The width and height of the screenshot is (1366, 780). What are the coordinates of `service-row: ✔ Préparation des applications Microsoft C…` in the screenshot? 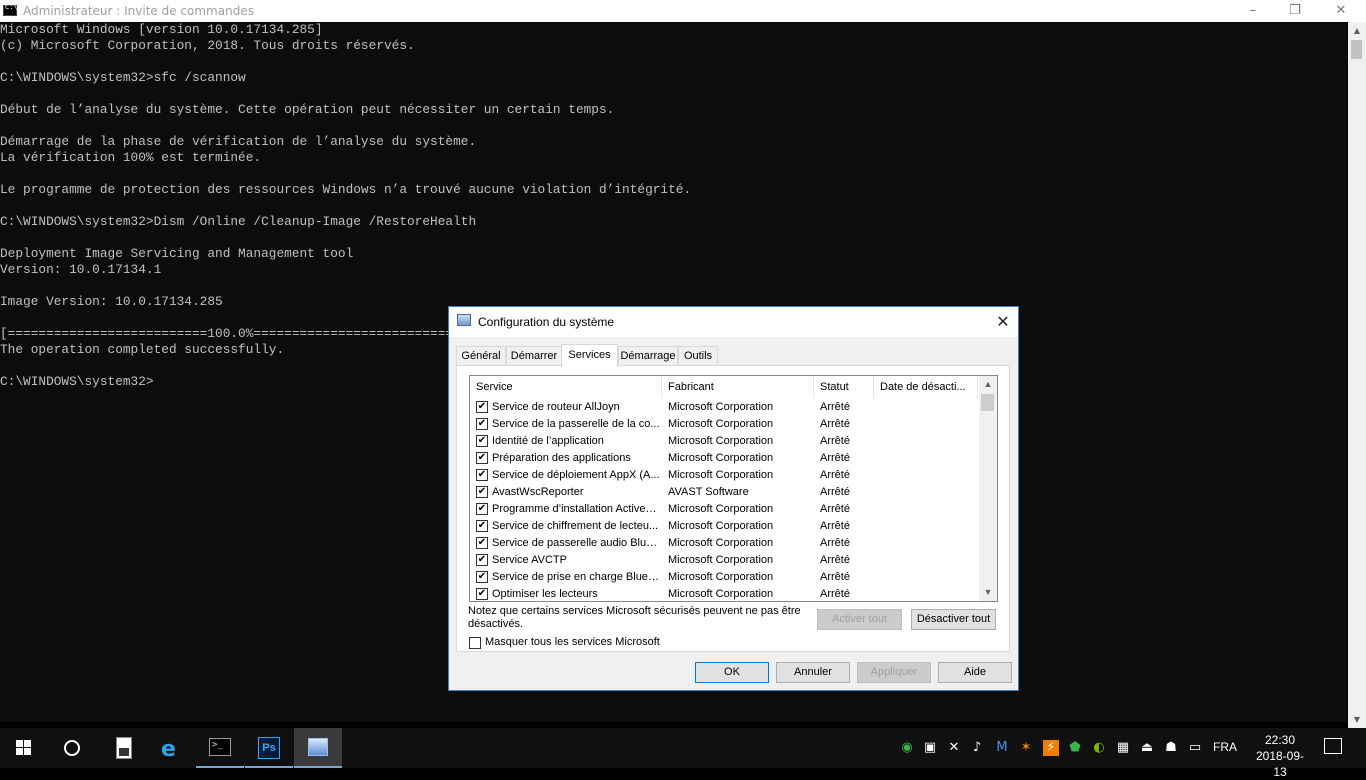 It's located at (724, 458).